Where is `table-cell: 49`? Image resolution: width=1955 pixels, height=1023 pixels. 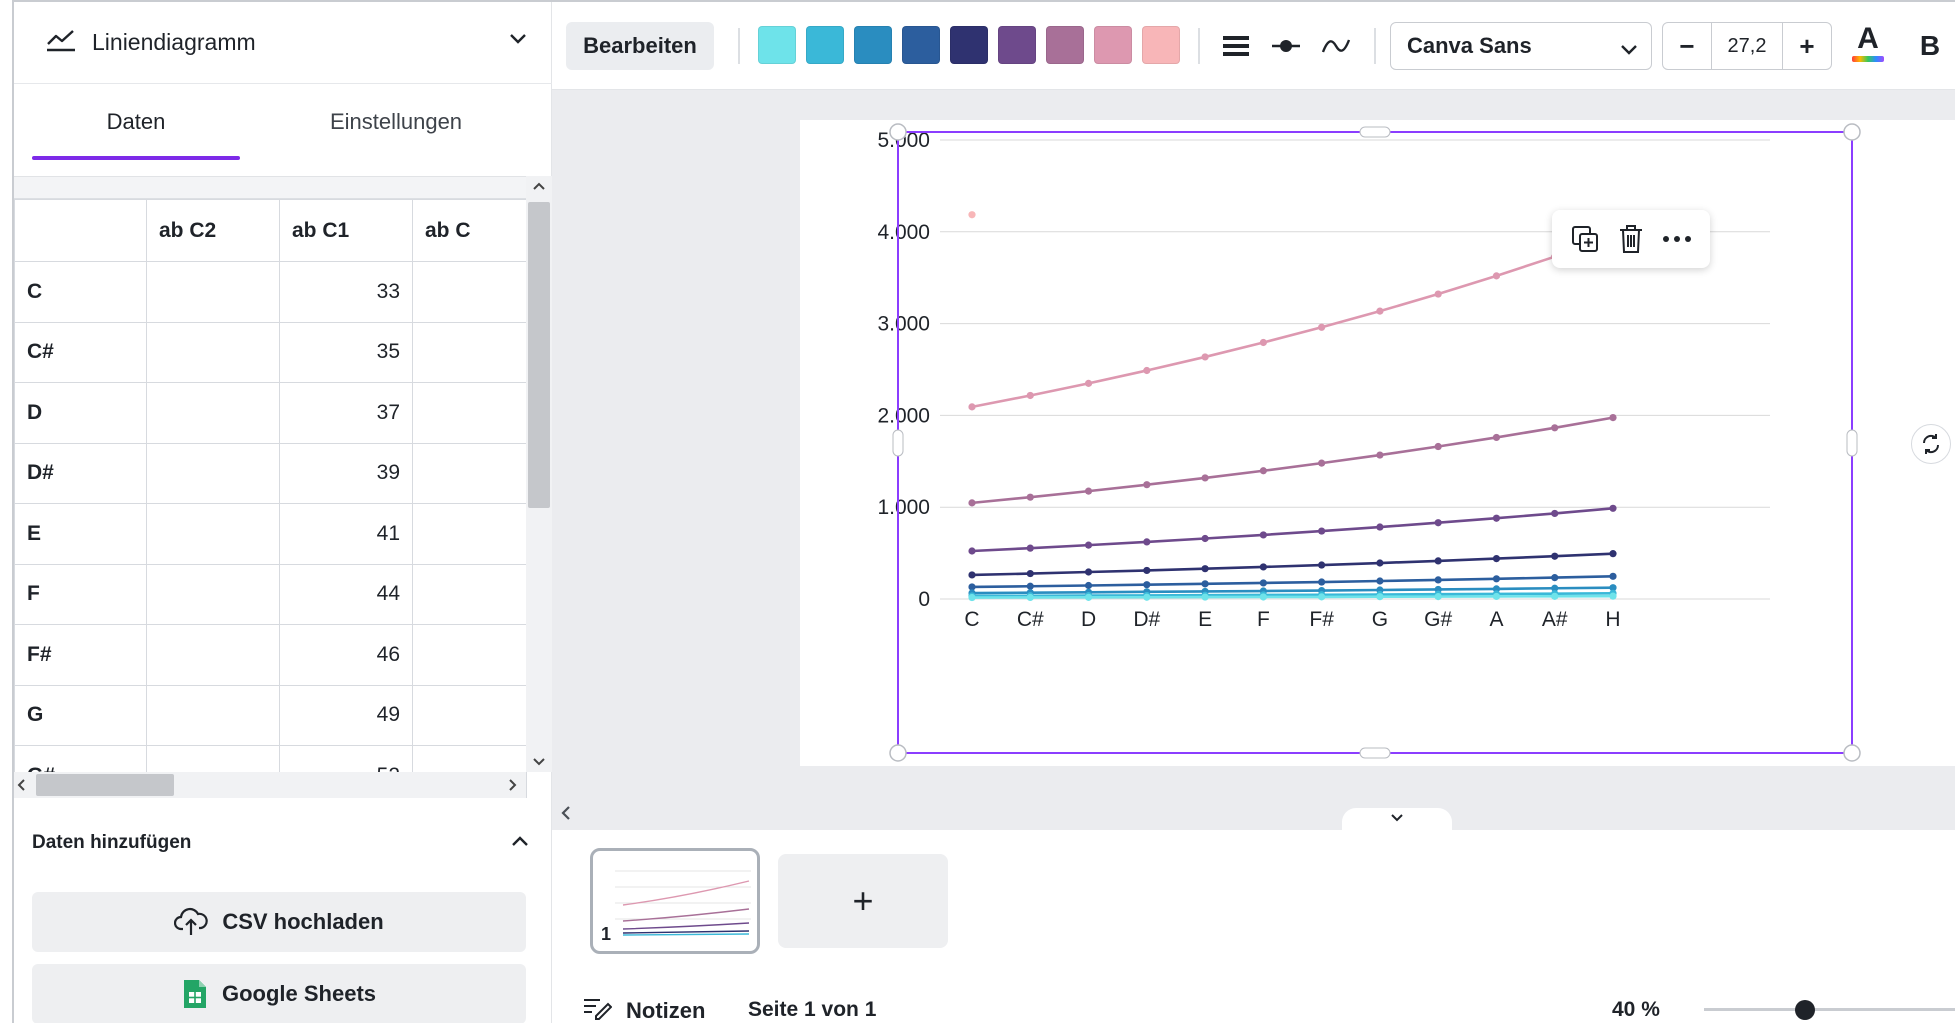
table-cell: 49 is located at coordinates (346, 715).